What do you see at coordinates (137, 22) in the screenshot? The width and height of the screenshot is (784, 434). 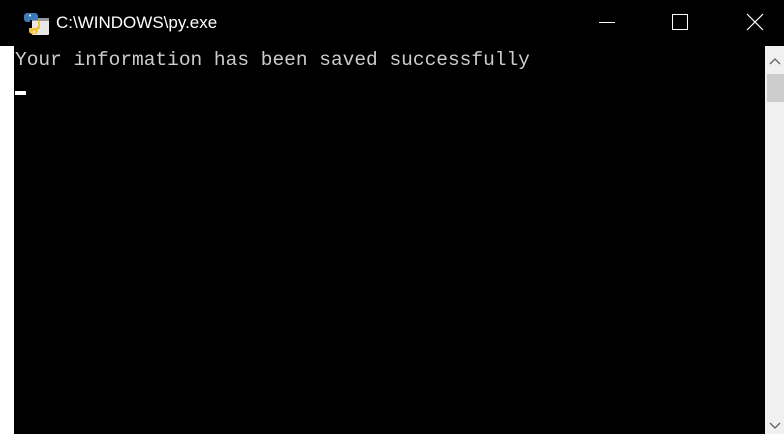 I see `window-title: C:\WINDOWS\py.exe` at bounding box center [137, 22].